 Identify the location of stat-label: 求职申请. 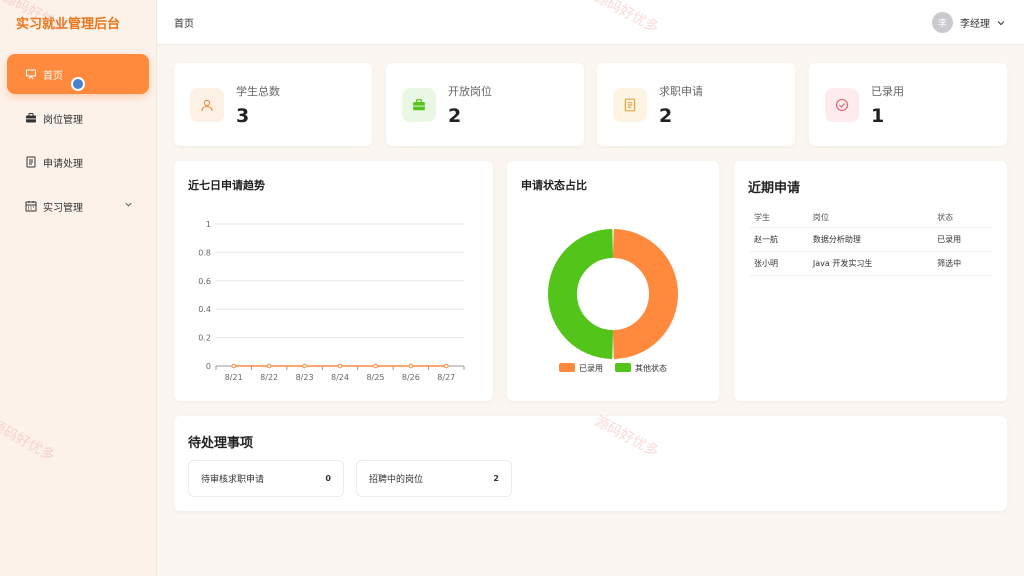
(681, 91).